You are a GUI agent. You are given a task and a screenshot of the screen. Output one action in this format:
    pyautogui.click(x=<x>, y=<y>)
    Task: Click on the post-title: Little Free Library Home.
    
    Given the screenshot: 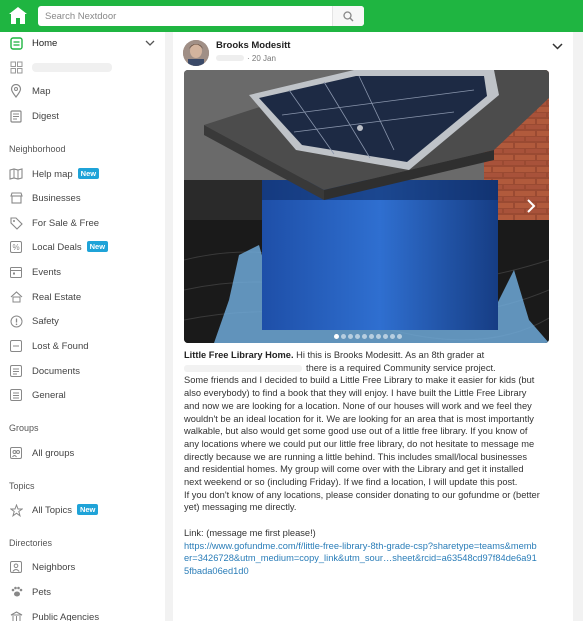 What is the action you would take?
    pyautogui.click(x=239, y=355)
    